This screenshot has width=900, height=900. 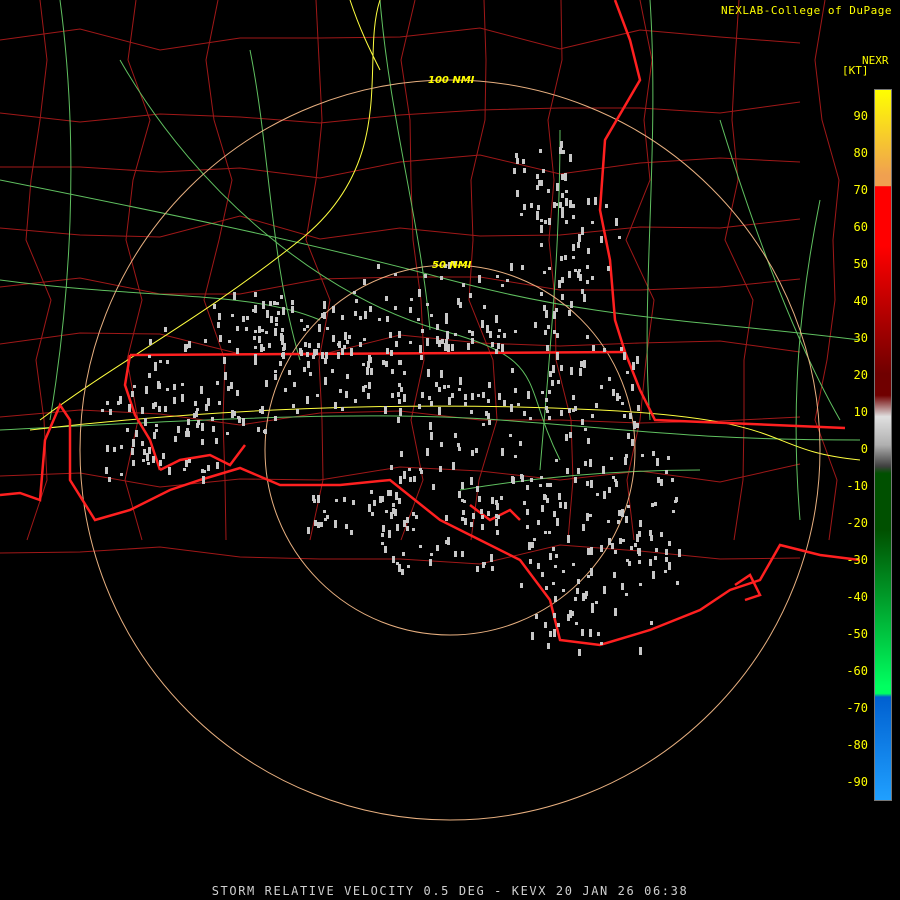 What do you see at coordinates (452, 265) in the screenshot?
I see `ring-label-50: 50 NMI` at bounding box center [452, 265].